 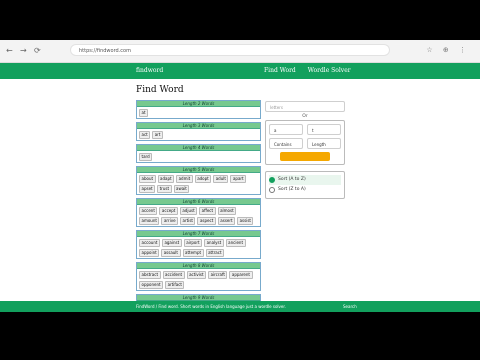 What do you see at coordinates (324, 129) in the screenshot?
I see `ends-with-input: t` at bounding box center [324, 129].